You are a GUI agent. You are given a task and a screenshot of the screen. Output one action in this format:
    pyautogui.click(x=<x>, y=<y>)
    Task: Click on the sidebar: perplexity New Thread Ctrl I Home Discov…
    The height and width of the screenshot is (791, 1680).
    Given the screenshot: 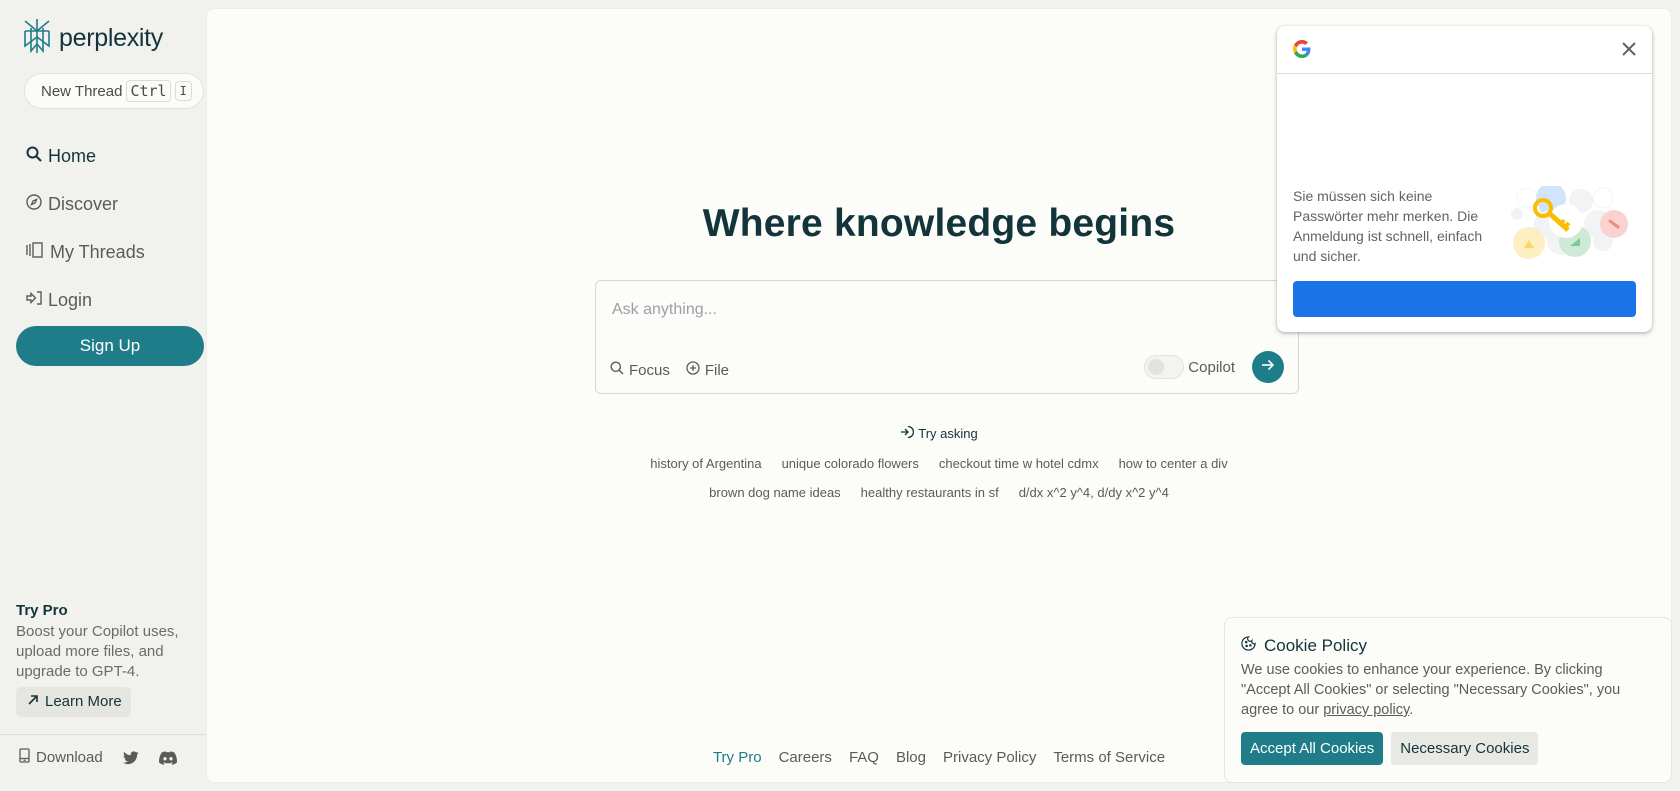 What is the action you would take?
    pyautogui.click(x=110, y=395)
    